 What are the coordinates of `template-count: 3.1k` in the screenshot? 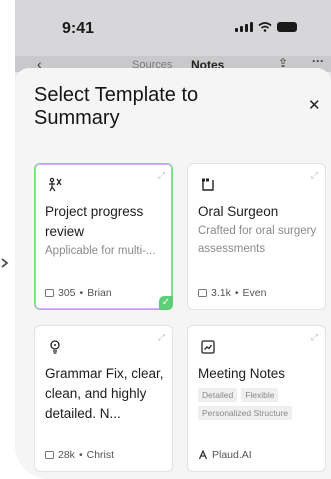 It's located at (221, 293).